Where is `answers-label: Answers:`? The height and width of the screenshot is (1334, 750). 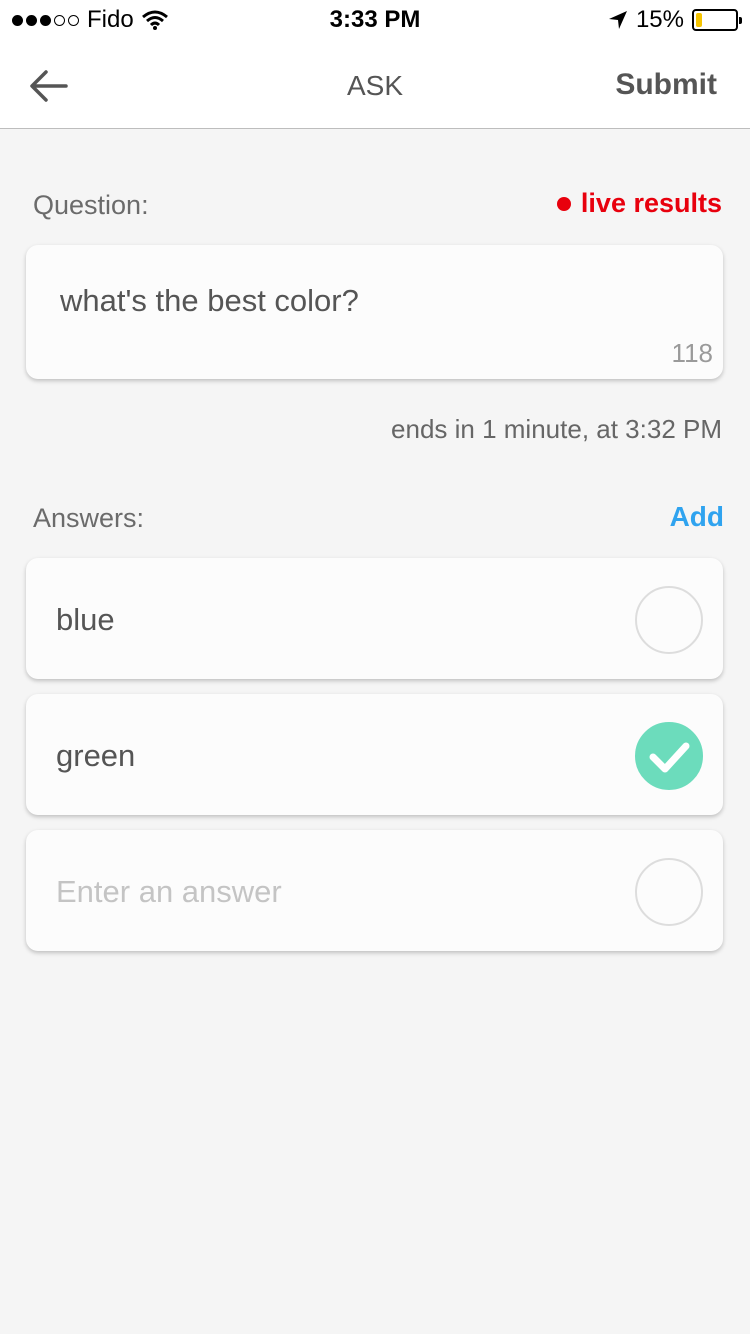 answers-label: Answers: is located at coordinates (89, 518).